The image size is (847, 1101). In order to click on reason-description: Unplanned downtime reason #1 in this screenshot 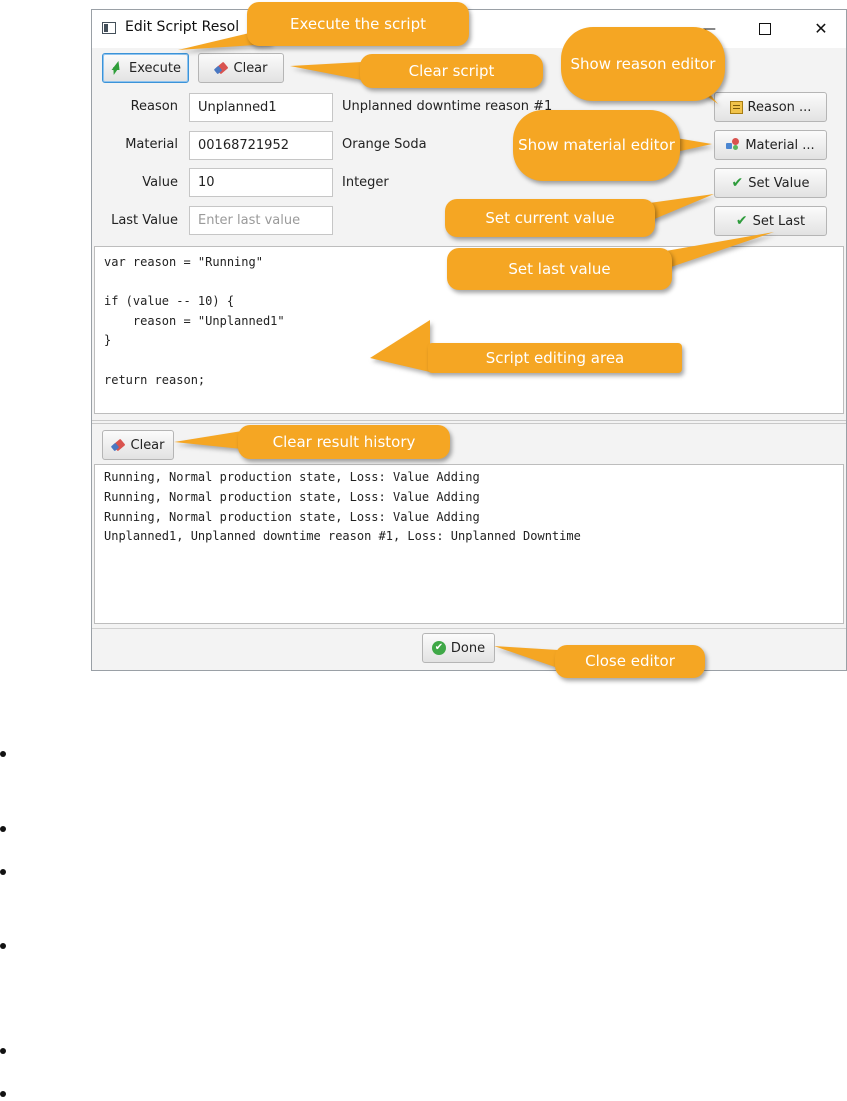, I will do `click(447, 106)`.